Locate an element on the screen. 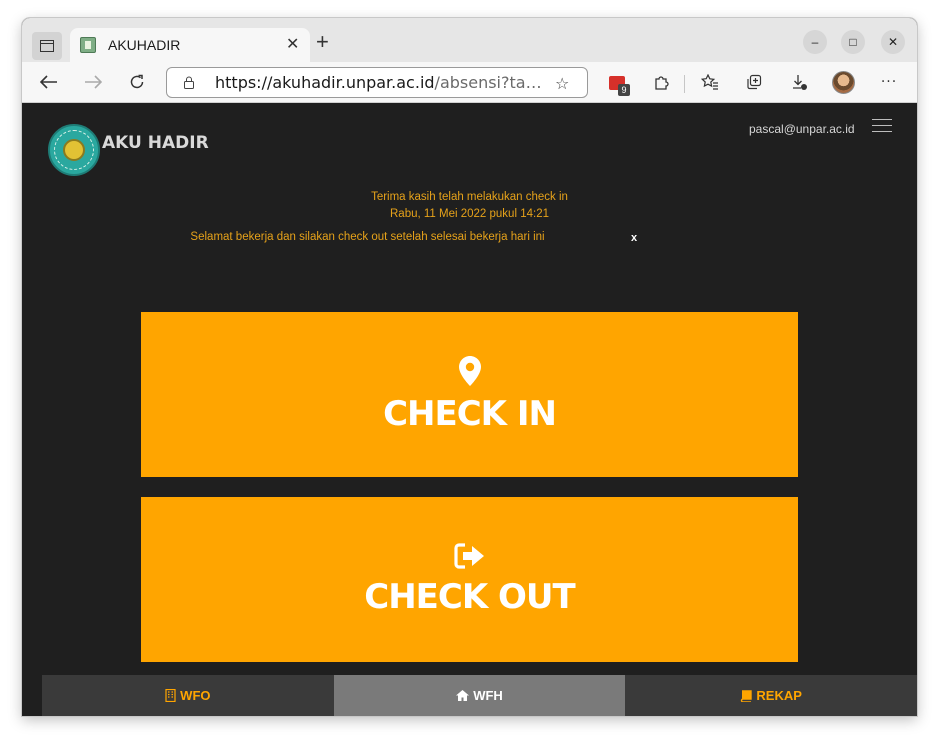  tab-strip: AKUHADIR ✕ + – □ ✕ is located at coordinates (469, 40).